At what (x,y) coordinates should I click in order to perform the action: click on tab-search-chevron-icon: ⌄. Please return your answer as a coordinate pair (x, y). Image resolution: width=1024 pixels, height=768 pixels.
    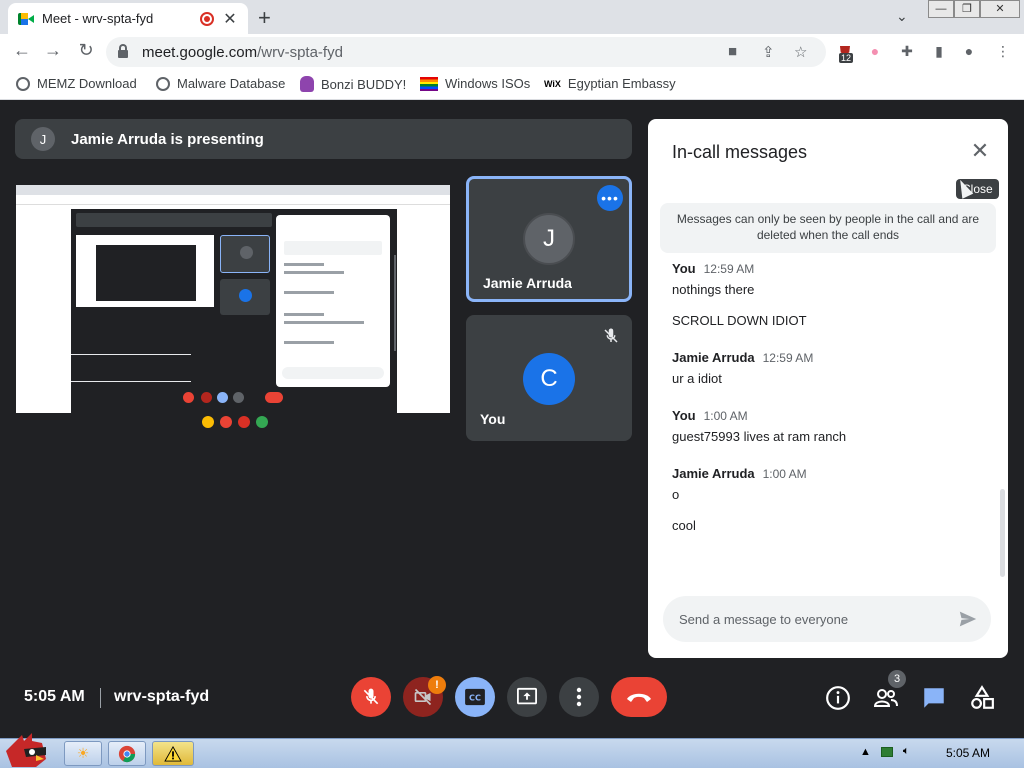
    Looking at the image, I should click on (902, 16).